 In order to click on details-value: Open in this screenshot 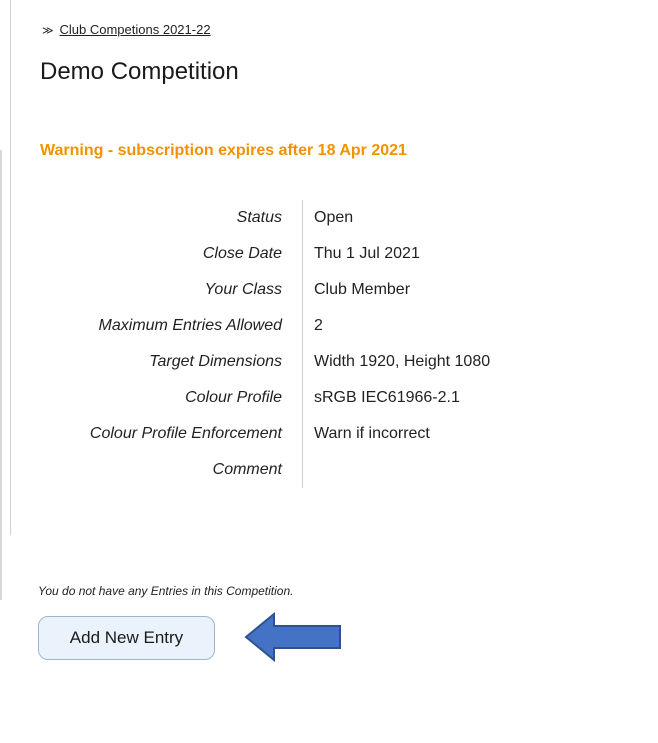, I will do `click(458, 218)`.